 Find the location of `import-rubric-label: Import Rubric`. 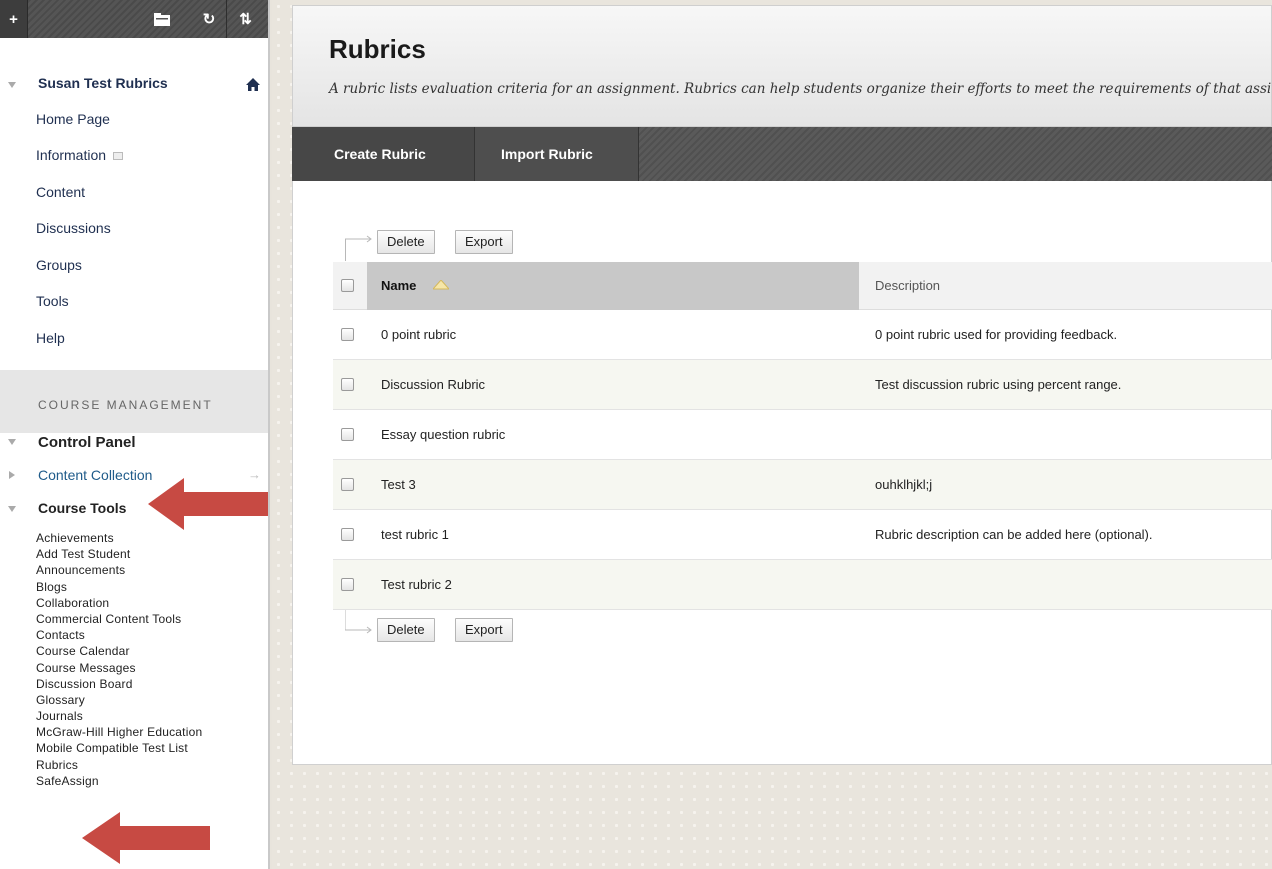

import-rubric-label: Import Rubric is located at coordinates (547, 154).